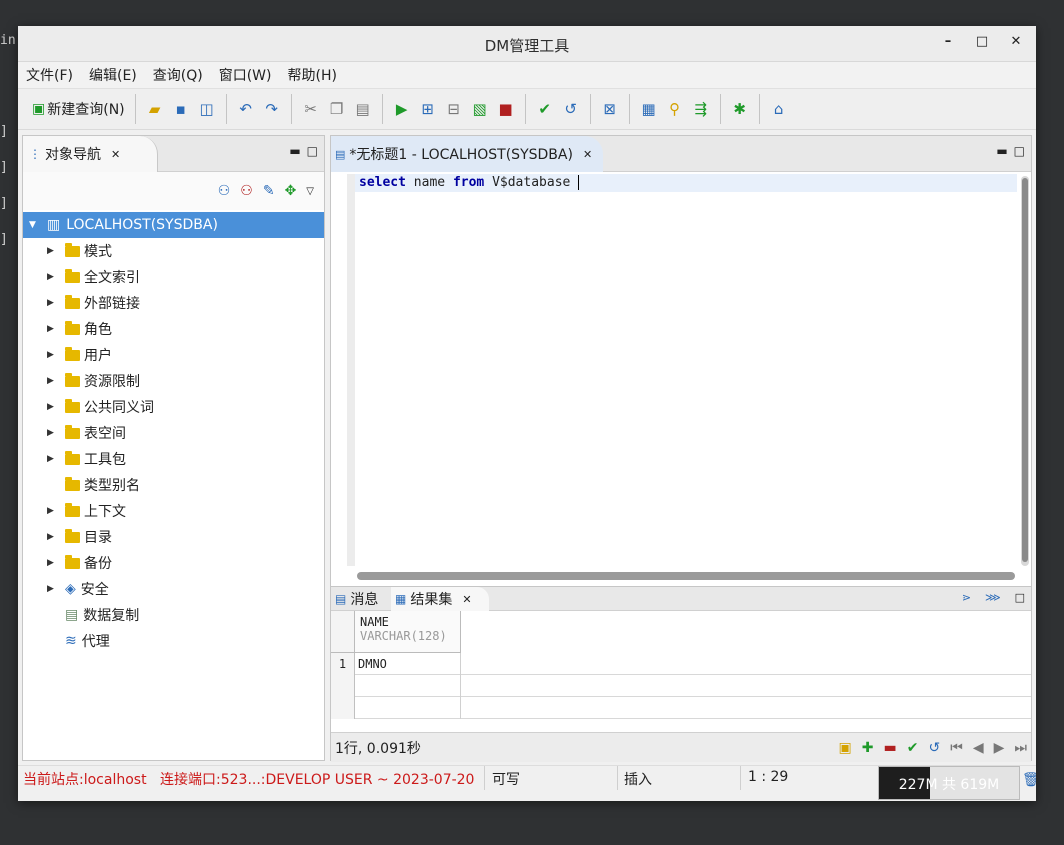 This screenshot has height=845, width=1064. I want to click on tree-item: ▶ 备份, so click(173, 563).